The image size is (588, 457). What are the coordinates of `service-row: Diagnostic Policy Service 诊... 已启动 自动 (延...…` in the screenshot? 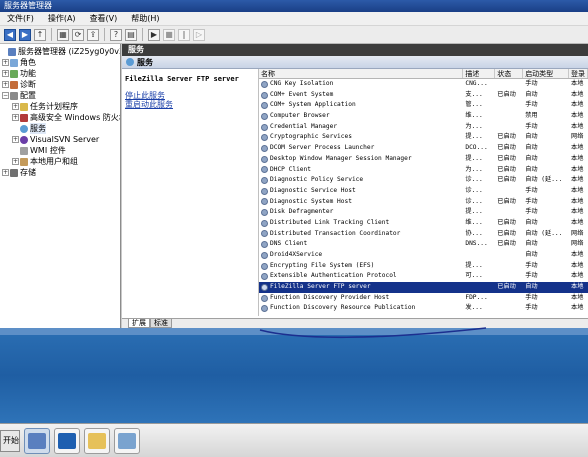 It's located at (423, 180).